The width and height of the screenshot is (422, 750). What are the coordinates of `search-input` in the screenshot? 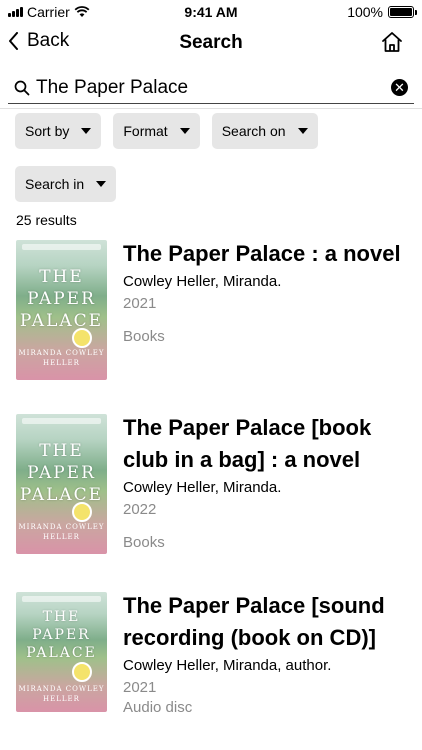 It's located at (213, 87).